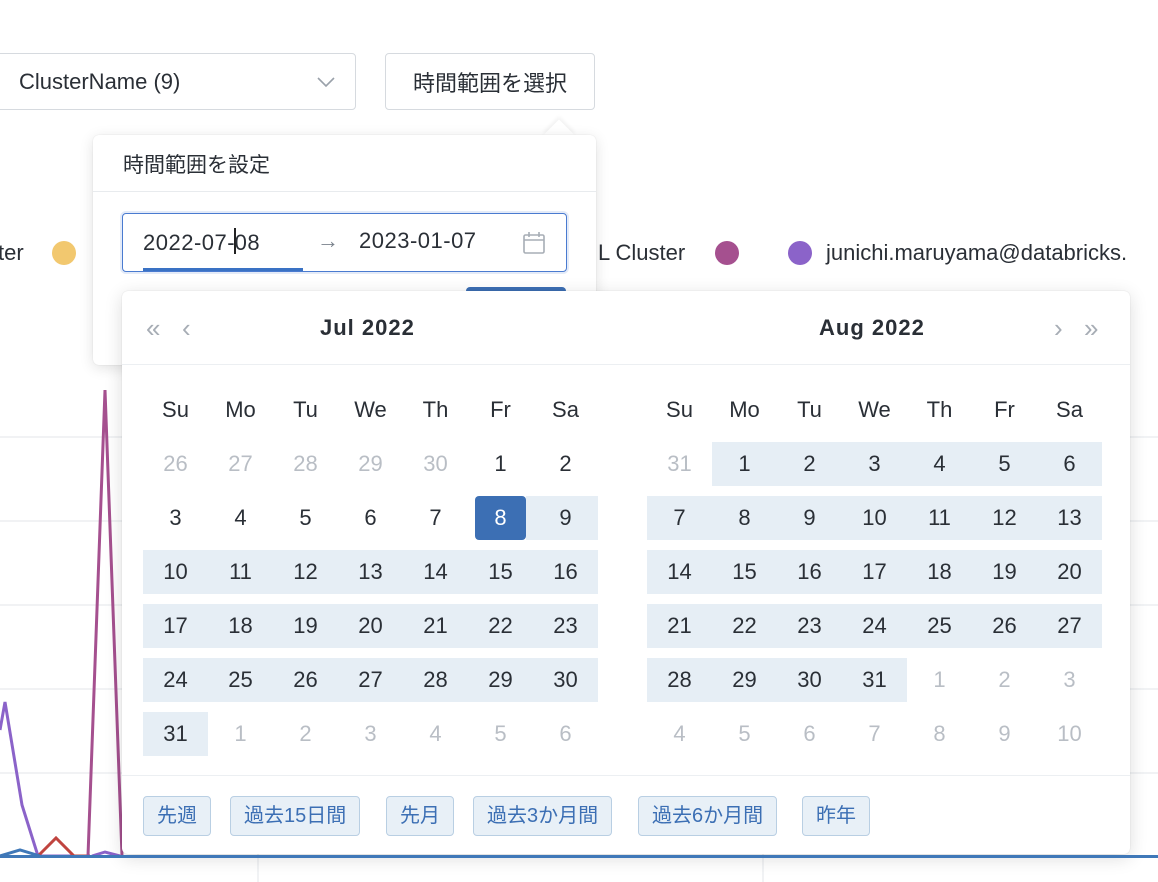 This screenshot has height=882, width=1158. Describe the element at coordinates (367, 328) in the screenshot. I see `left-month-title: Jul 2022` at that location.